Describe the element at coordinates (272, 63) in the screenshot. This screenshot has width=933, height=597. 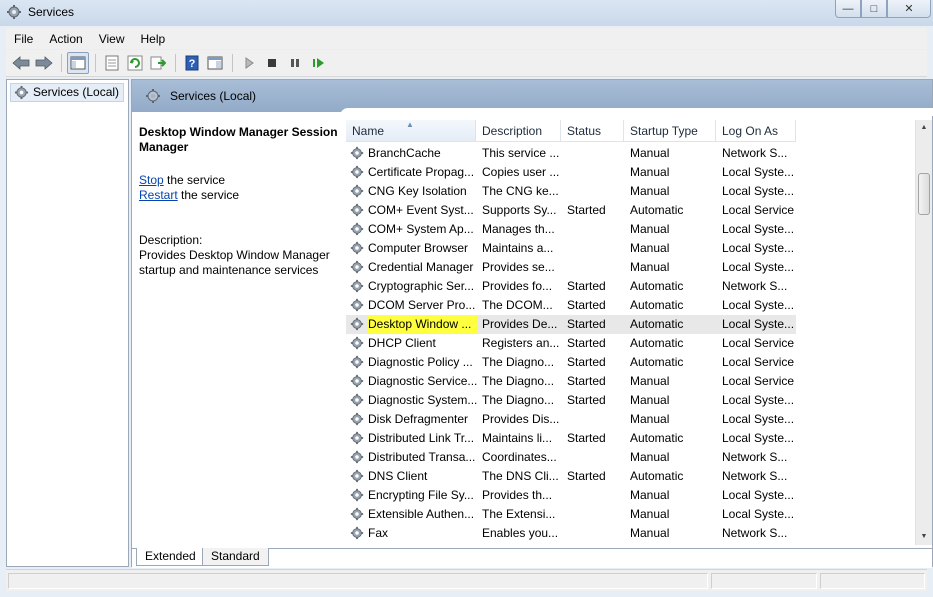
I see `stop-service-icon` at that location.